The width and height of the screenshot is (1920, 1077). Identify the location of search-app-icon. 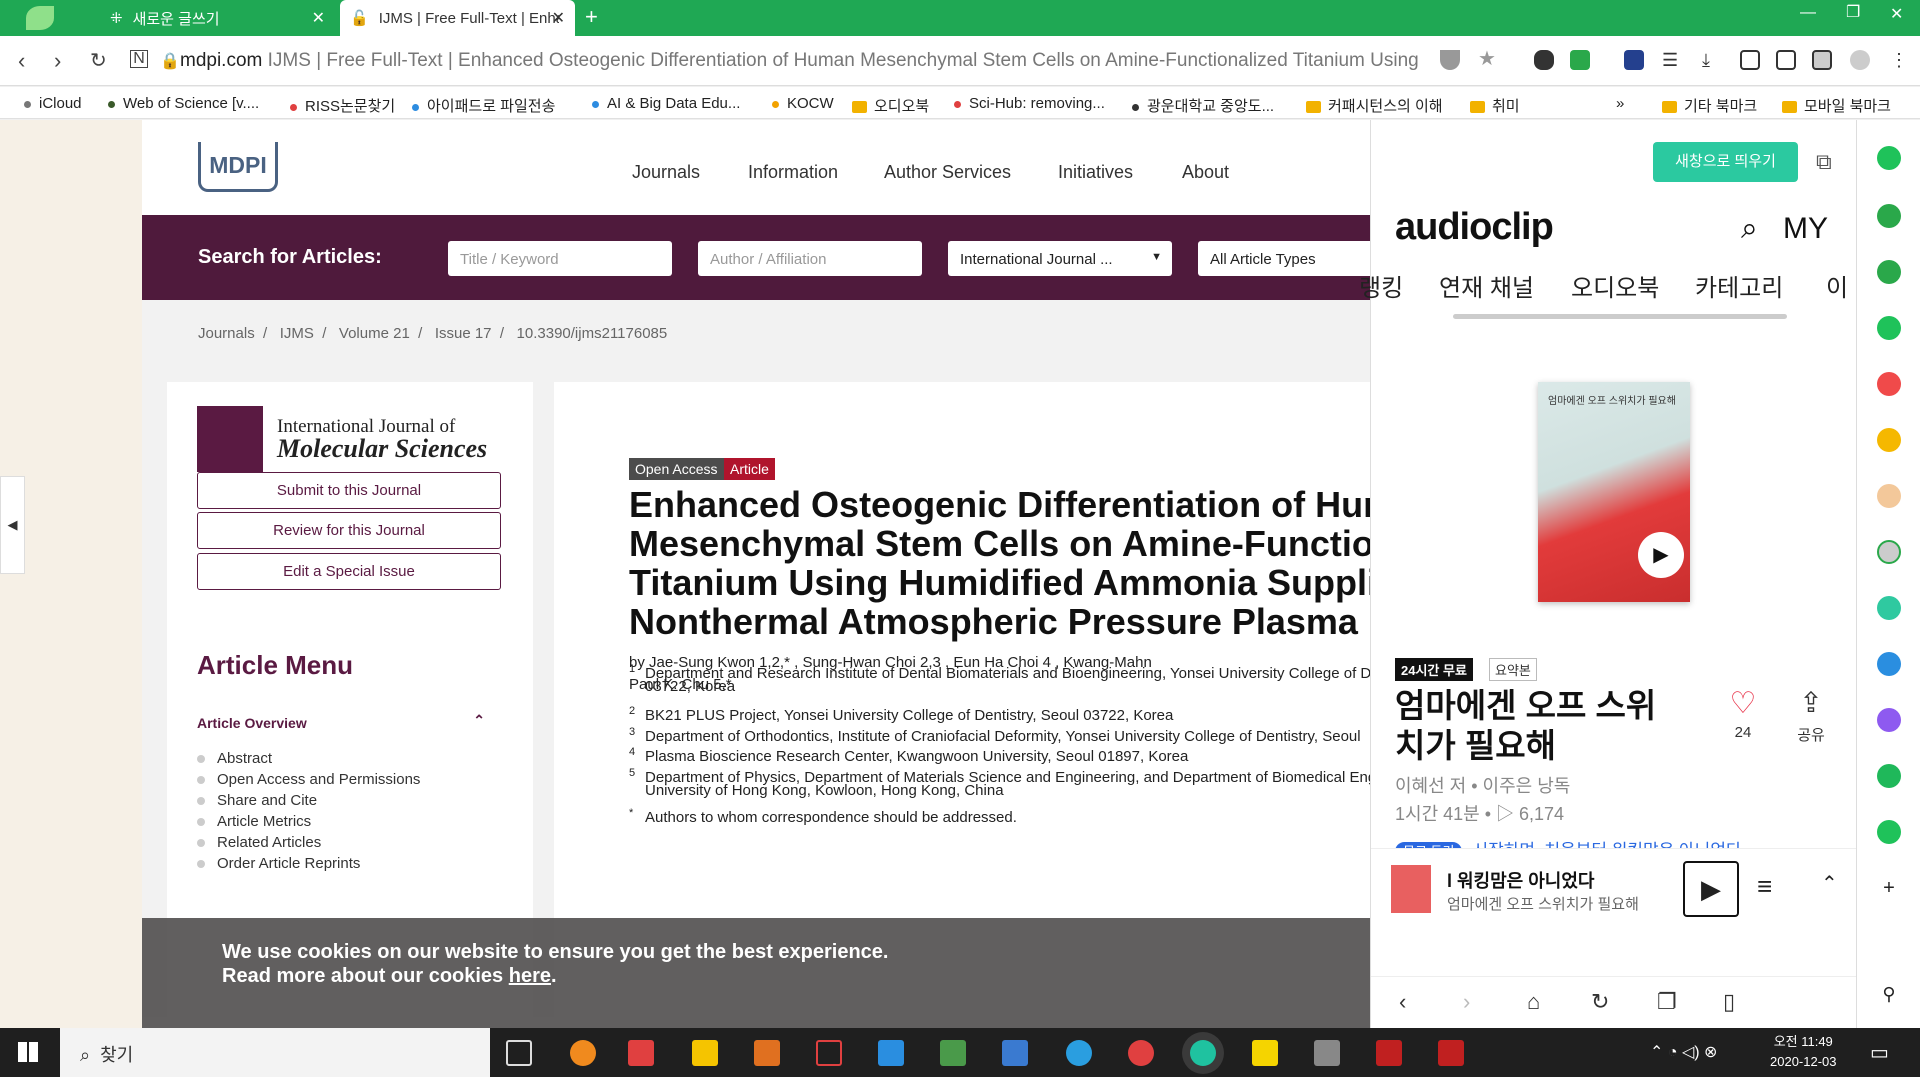
(583, 1053).